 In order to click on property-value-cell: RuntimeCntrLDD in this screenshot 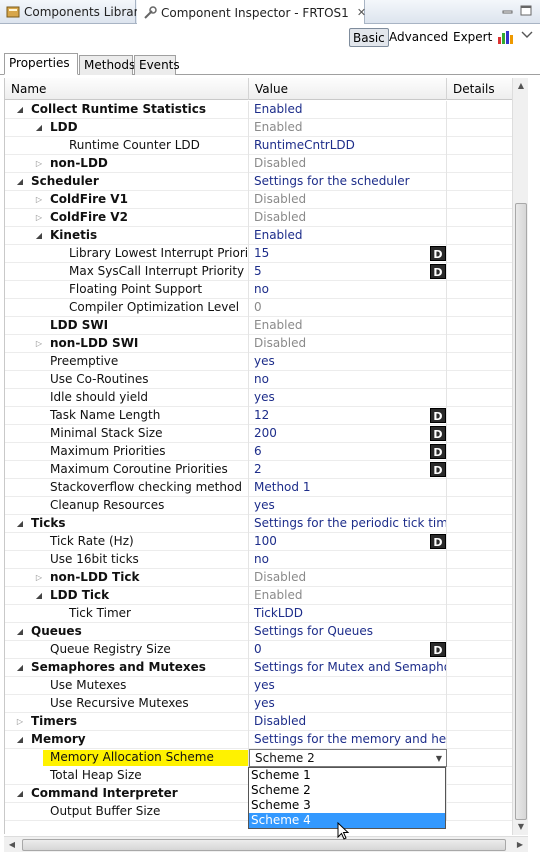, I will do `click(348, 146)`.